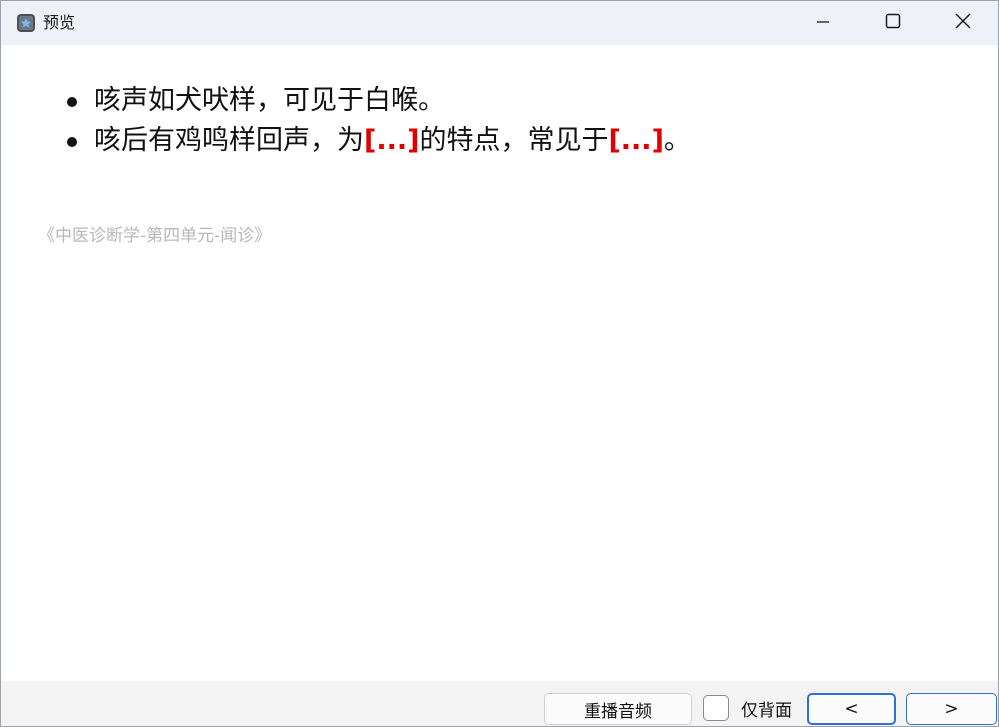  I want to click on window-title: 预览, so click(59, 22).